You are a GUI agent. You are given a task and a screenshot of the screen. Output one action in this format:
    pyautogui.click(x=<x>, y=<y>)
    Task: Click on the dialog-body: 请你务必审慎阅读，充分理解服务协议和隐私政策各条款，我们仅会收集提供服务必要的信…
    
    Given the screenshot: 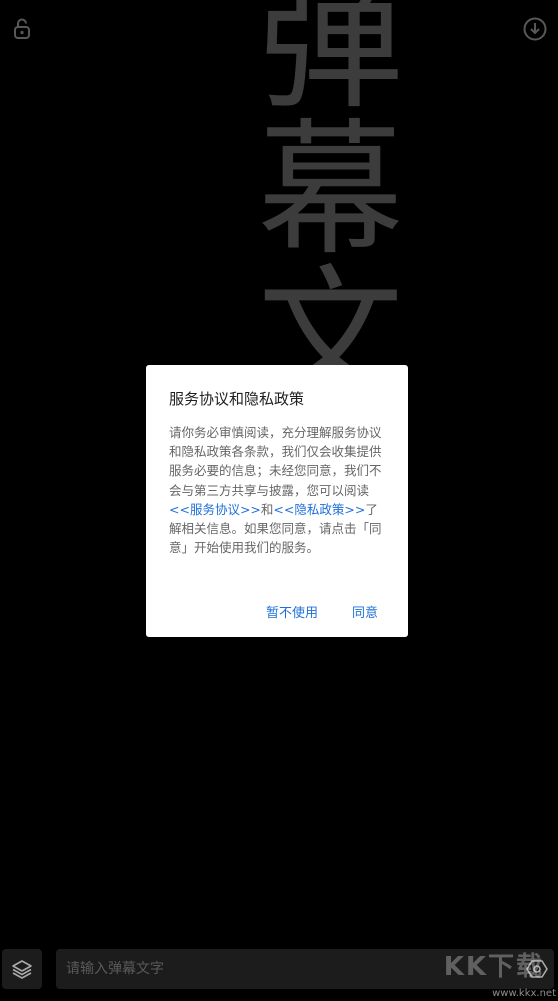 What is the action you would take?
    pyautogui.click(x=279, y=490)
    